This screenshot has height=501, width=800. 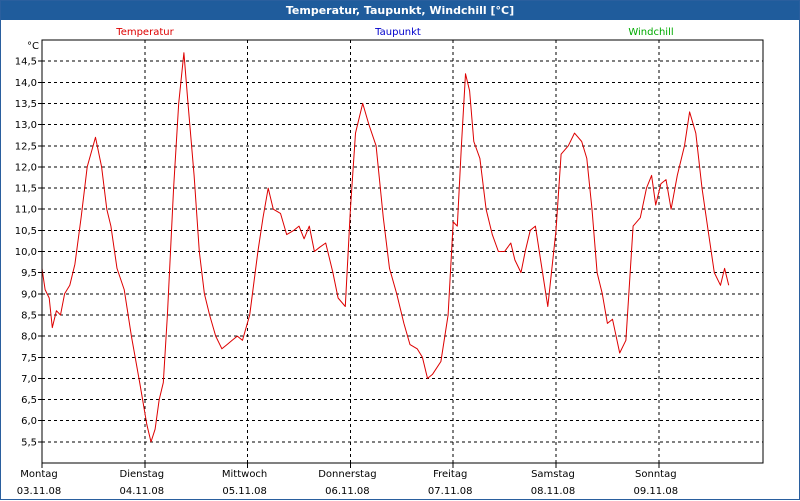 What do you see at coordinates (347, 474) in the screenshot?
I see `x-weekday-label: Donnerstag` at bounding box center [347, 474].